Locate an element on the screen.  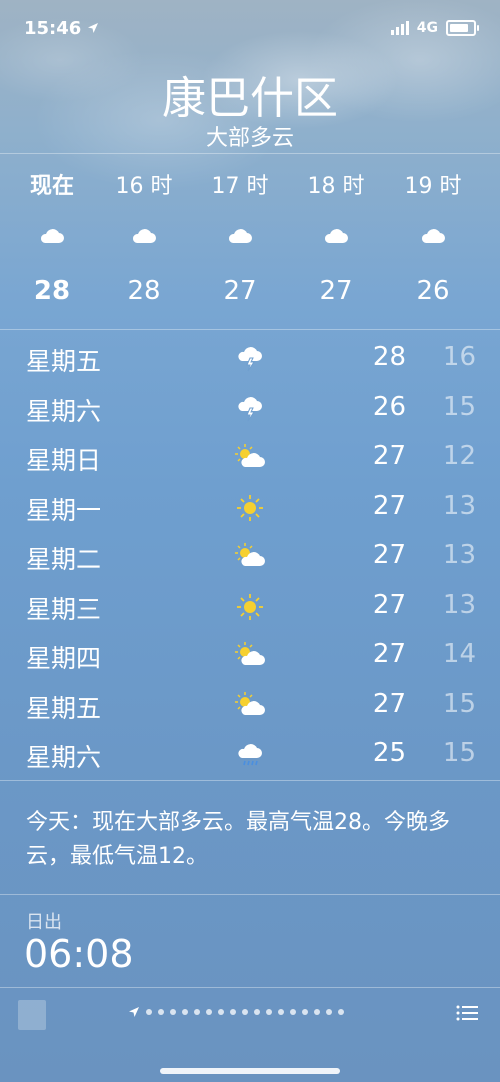
daily-row: 星期四 27 14 is located at coordinates (250, 656).